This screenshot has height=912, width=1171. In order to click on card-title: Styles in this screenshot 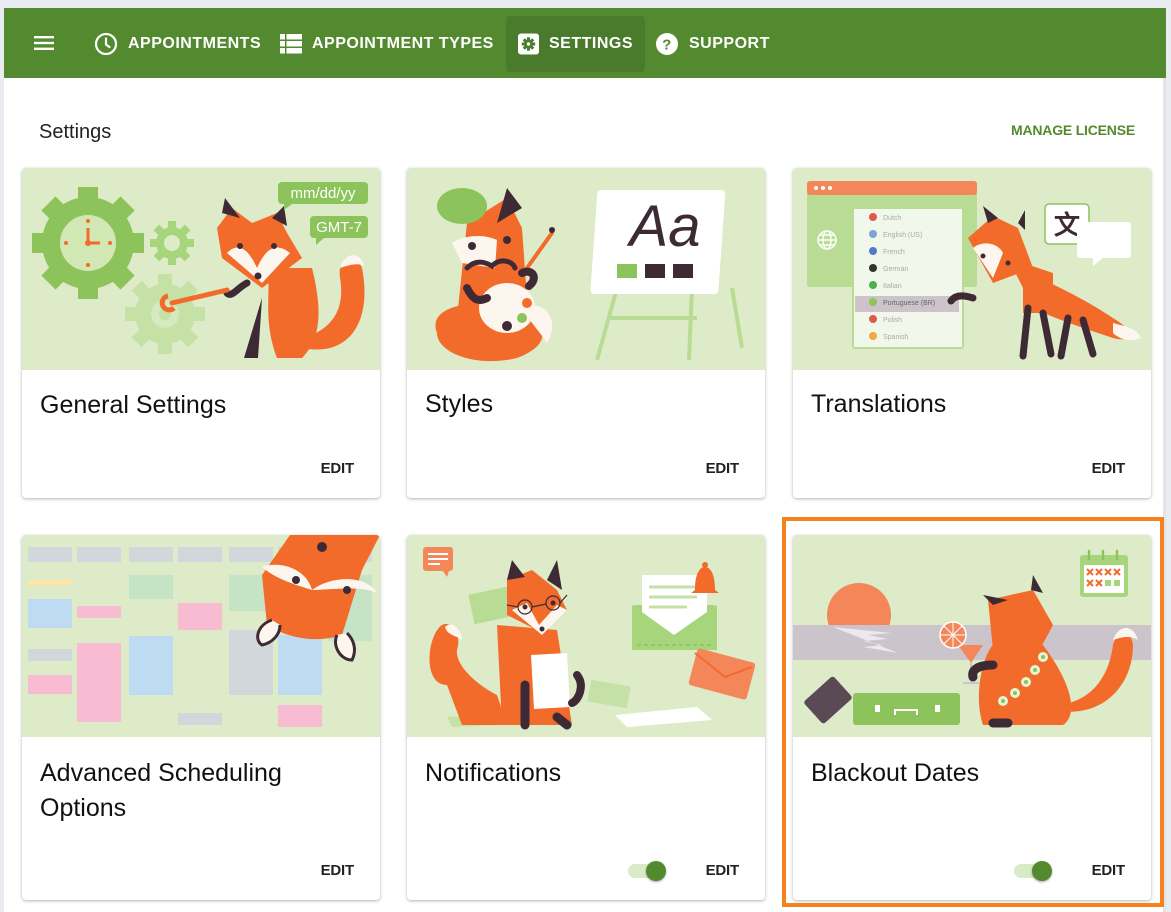, I will do `click(459, 404)`.